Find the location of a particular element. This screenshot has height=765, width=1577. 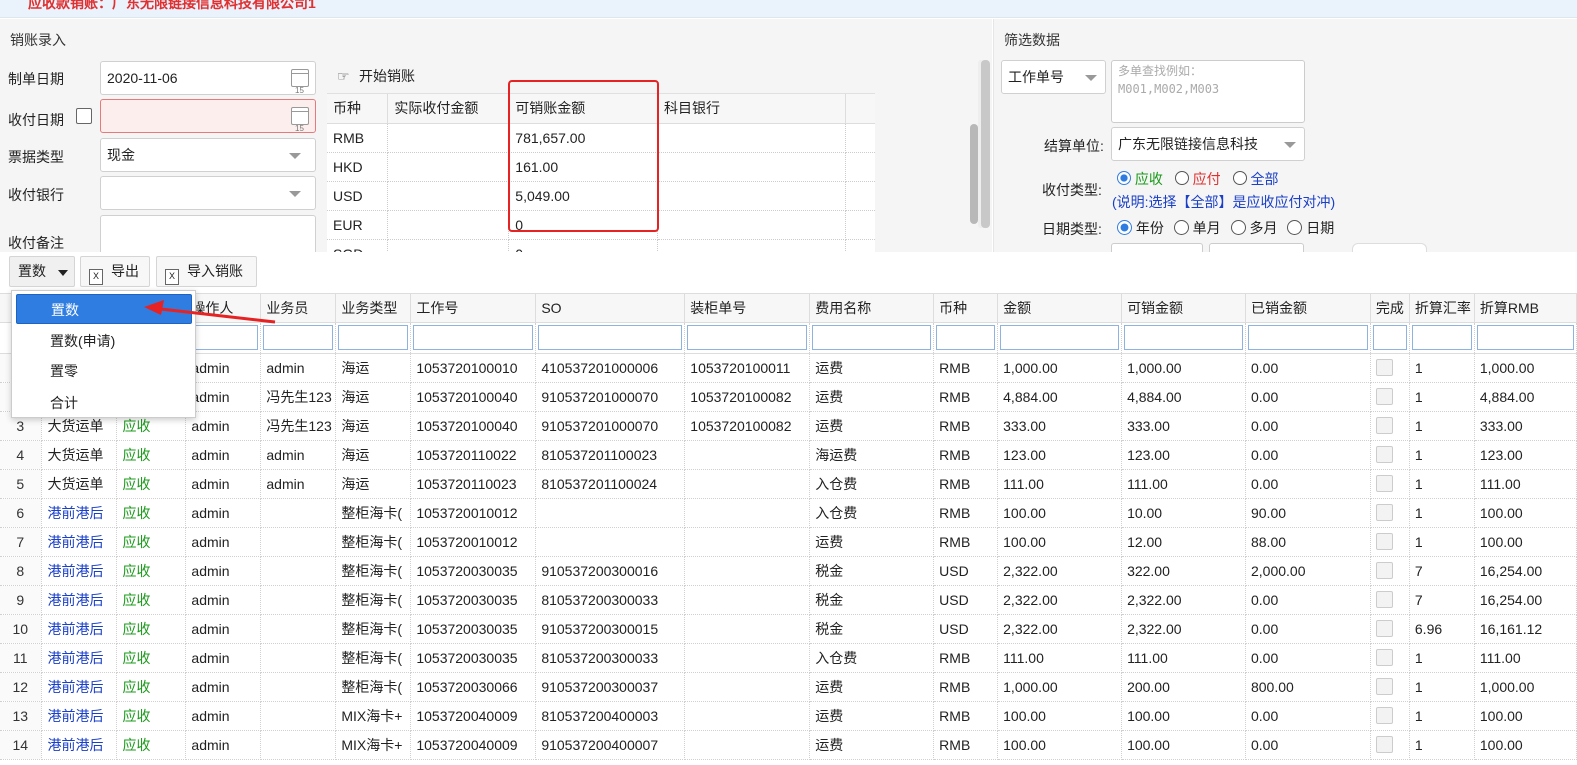

column-header: 已销金额 is located at coordinates (1308, 308).